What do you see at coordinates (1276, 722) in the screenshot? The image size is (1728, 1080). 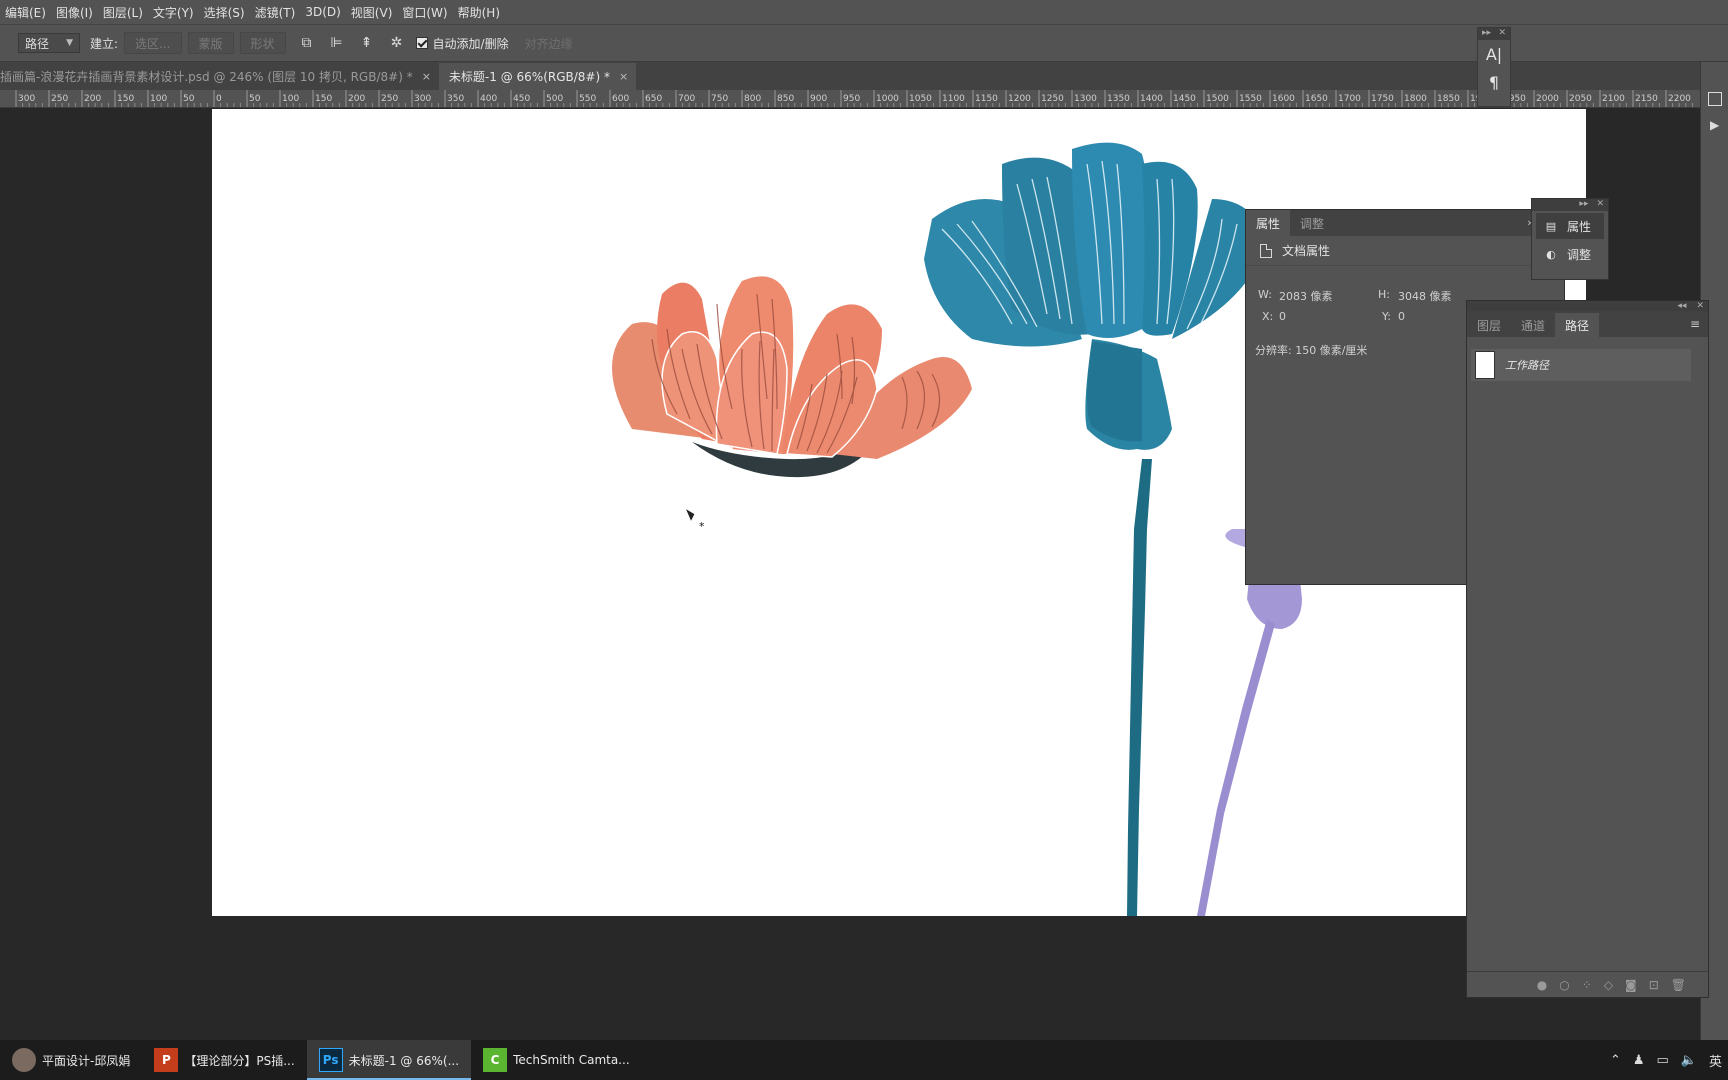 I see `lavender-flower` at bounding box center [1276, 722].